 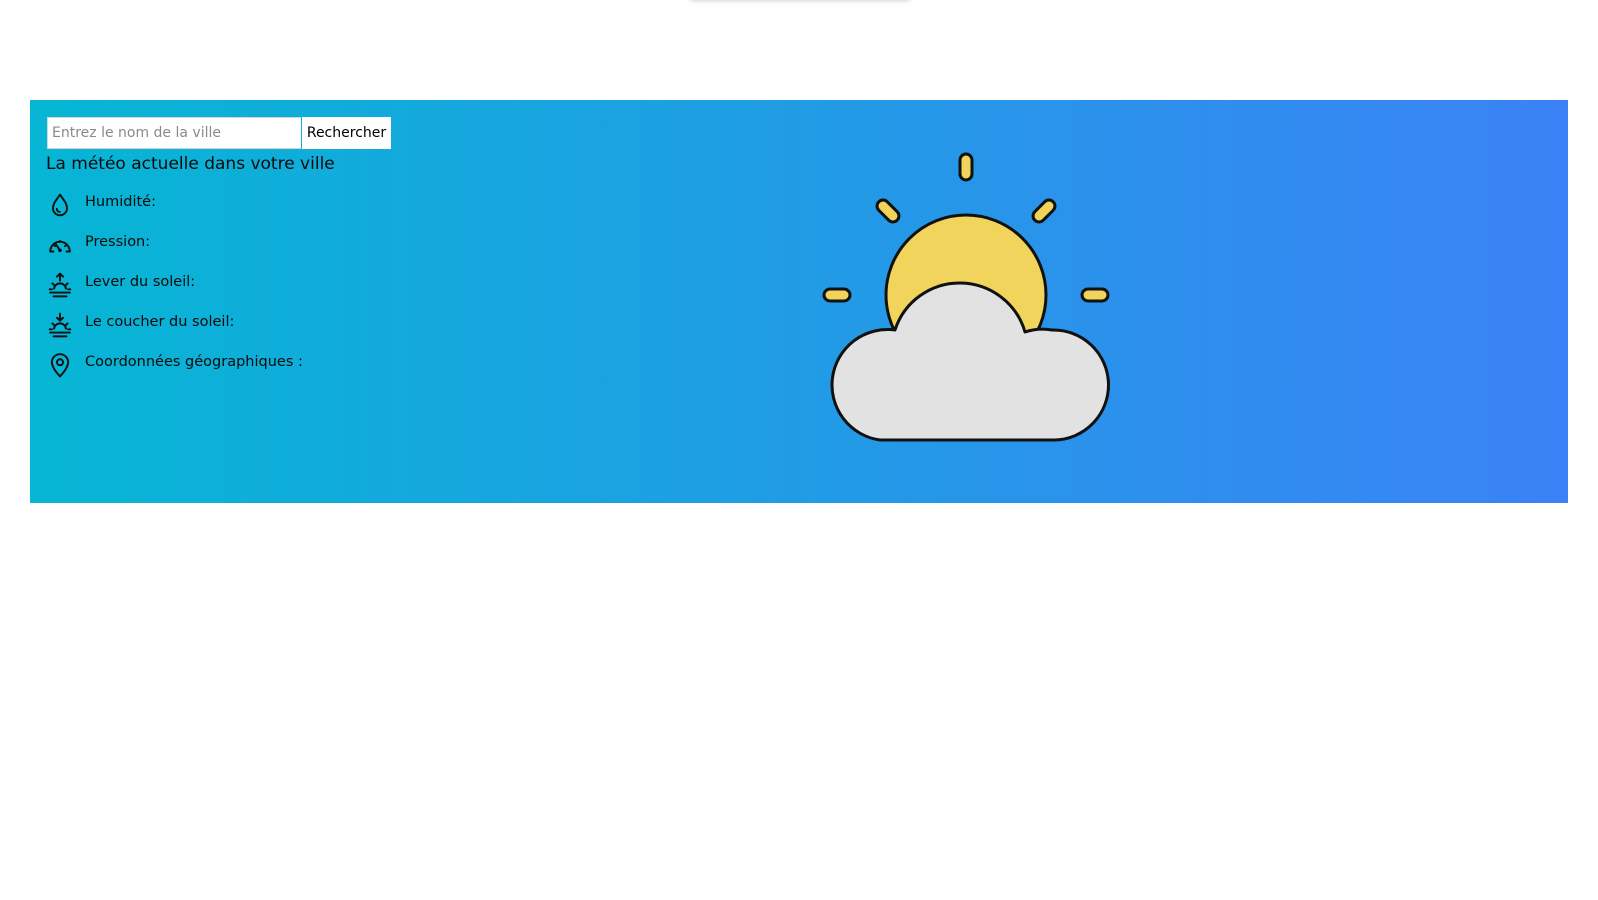 I want to click on sun-ray-top-right, so click(x=1044, y=211).